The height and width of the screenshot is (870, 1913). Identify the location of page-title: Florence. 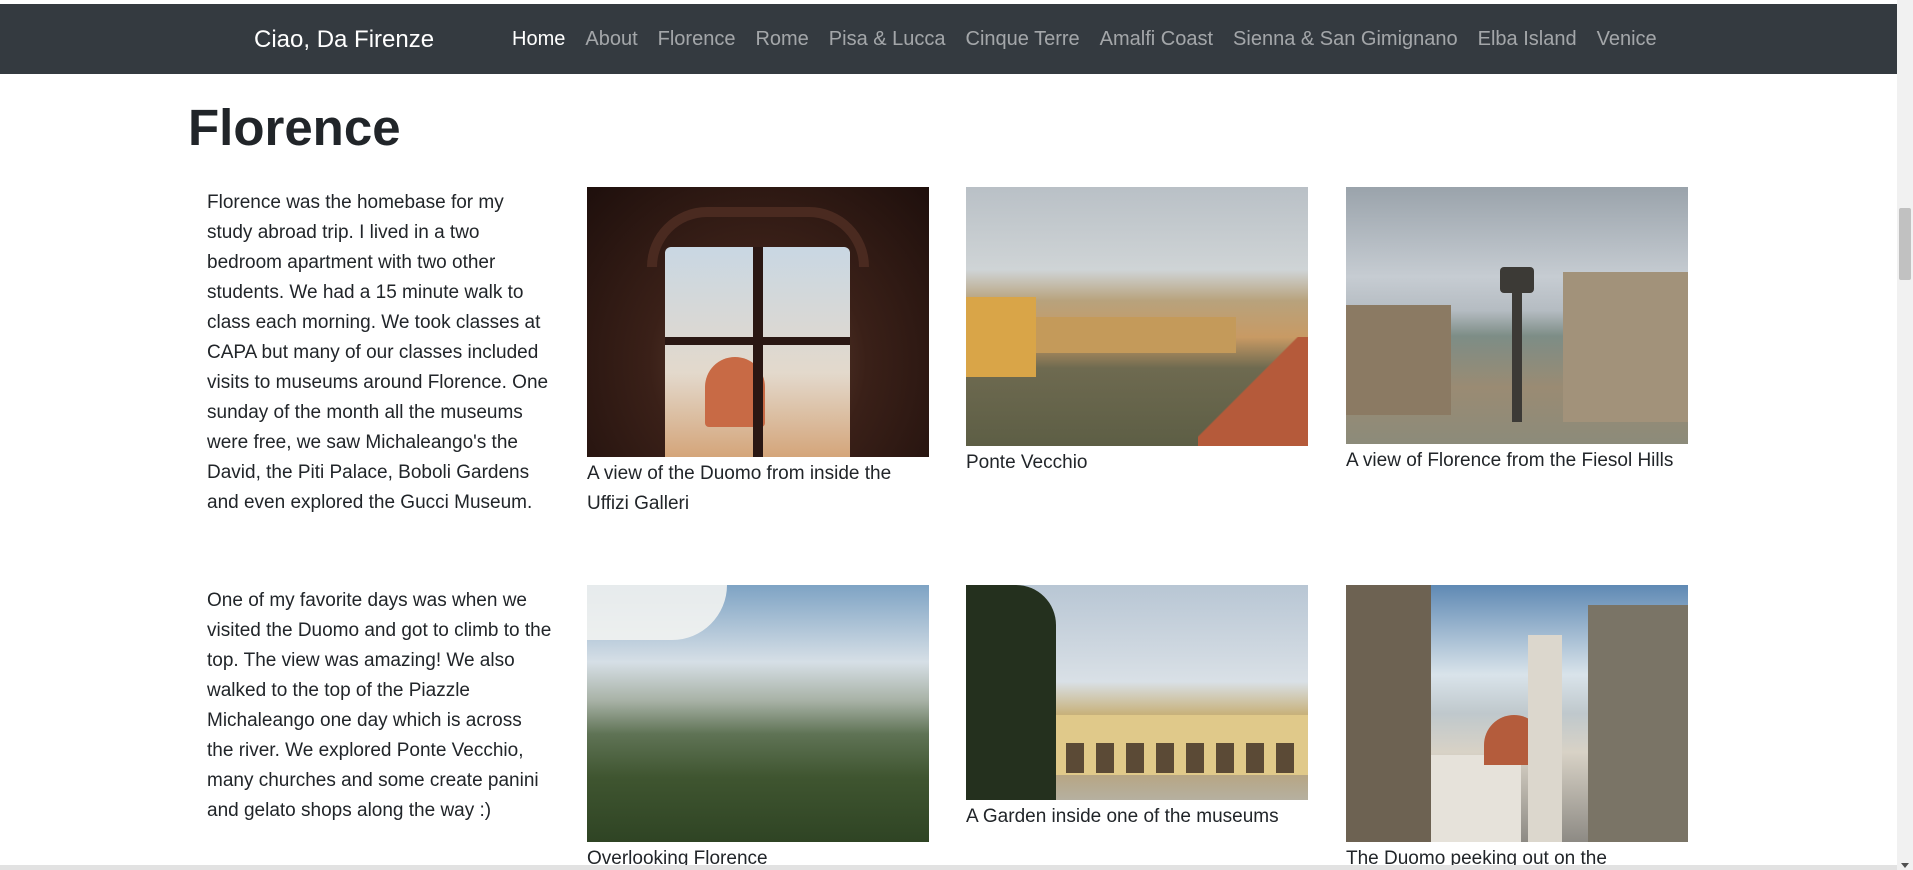
(294, 127).